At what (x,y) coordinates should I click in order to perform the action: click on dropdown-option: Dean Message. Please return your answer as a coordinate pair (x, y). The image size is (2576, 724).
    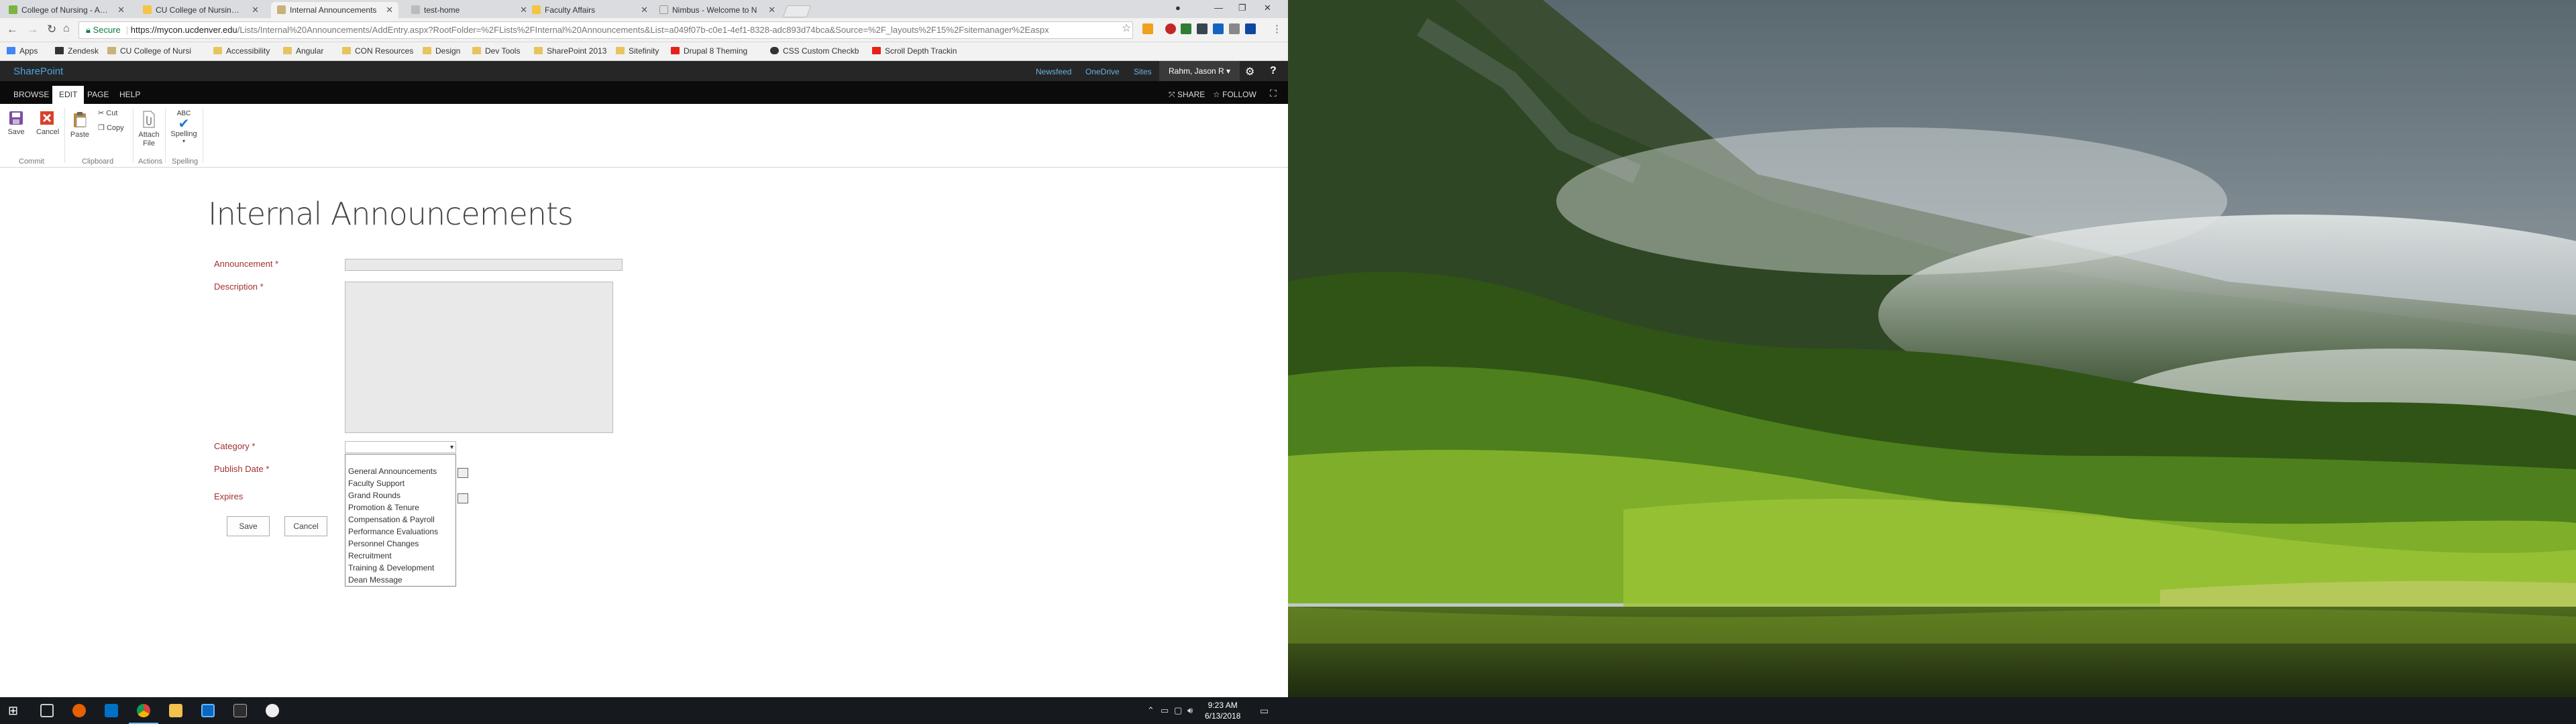
    Looking at the image, I should click on (400, 580).